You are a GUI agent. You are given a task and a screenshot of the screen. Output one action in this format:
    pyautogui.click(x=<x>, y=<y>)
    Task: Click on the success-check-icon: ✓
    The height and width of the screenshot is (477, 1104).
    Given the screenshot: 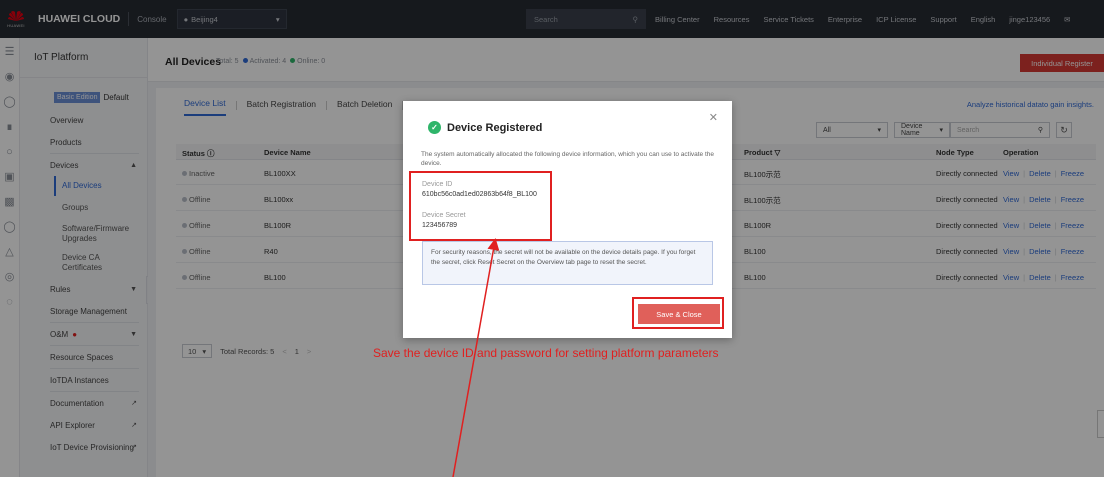 What is the action you would take?
    pyautogui.click(x=434, y=127)
    